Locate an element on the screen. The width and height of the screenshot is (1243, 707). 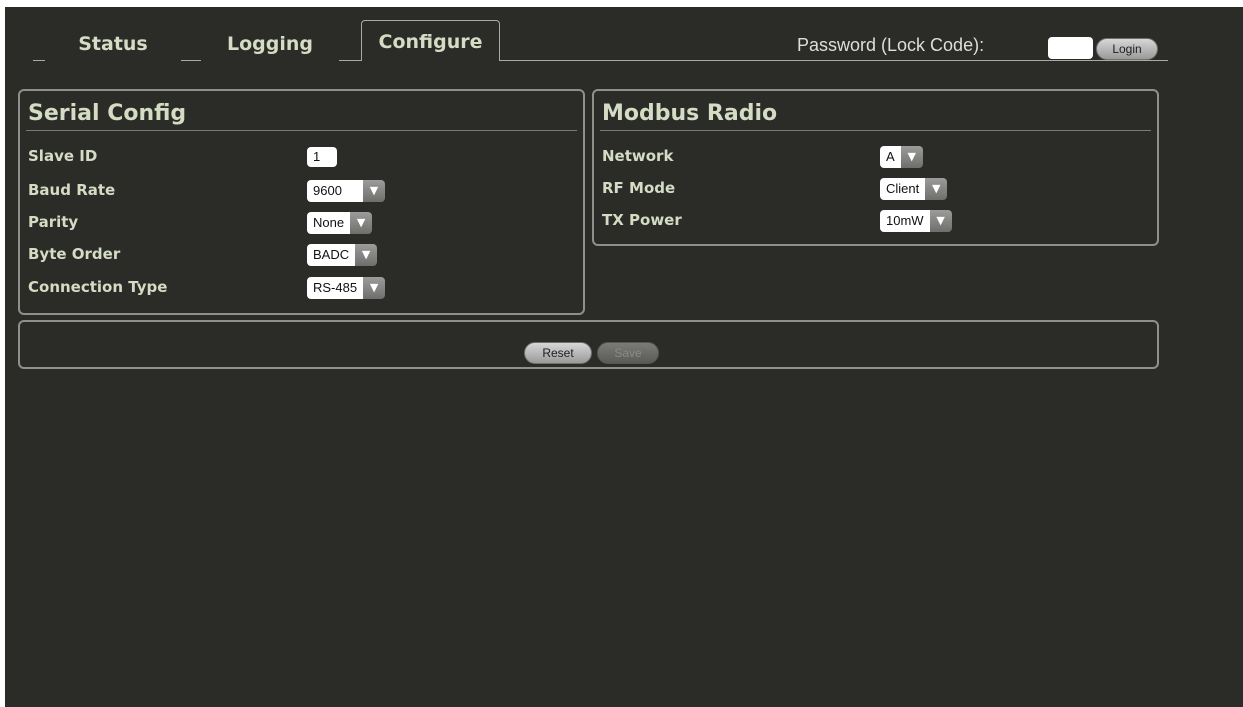
select-value: BADC is located at coordinates (331, 255).